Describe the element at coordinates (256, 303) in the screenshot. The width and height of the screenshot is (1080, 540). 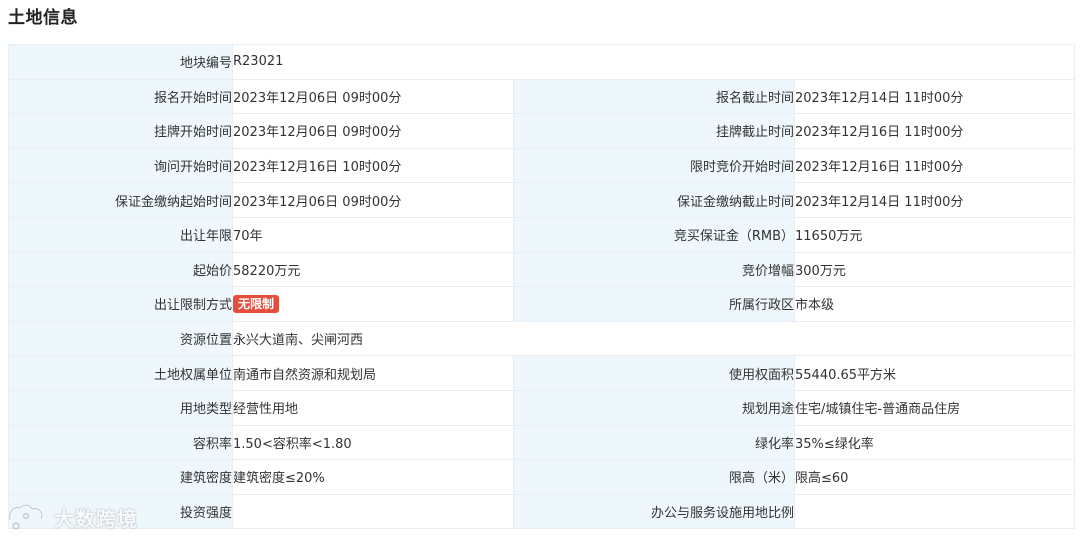
I see `status-badge: 无限制` at that location.